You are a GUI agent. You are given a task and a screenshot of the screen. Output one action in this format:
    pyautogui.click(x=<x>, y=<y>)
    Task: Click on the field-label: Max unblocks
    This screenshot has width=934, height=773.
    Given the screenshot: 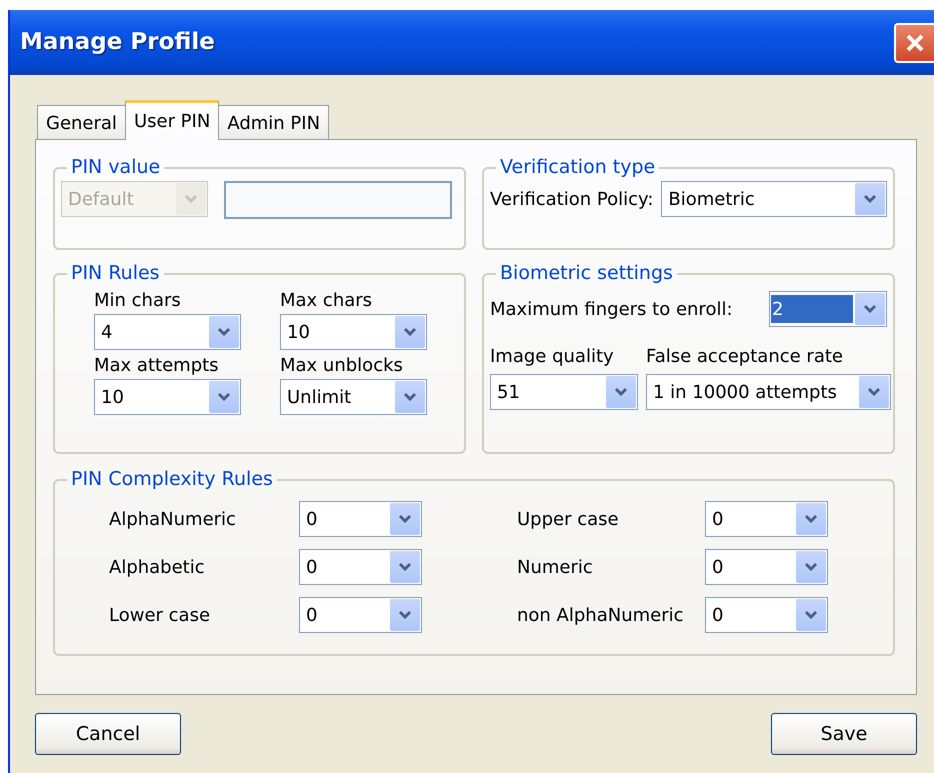 What is the action you would take?
    pyautogui.click(x=342, y=366)
    